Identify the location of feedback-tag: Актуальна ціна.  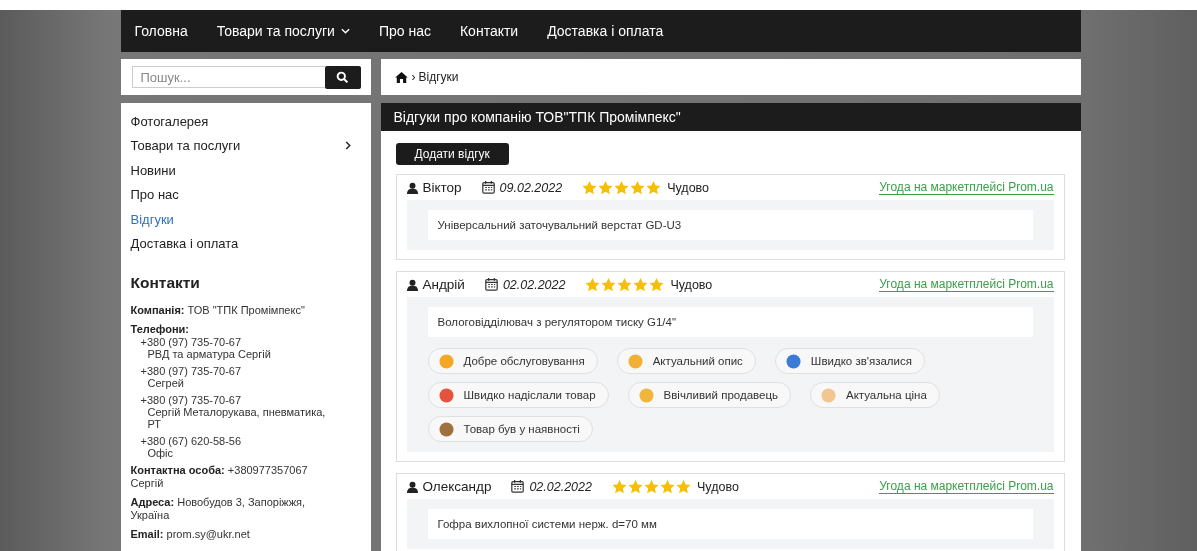
(875, 395).